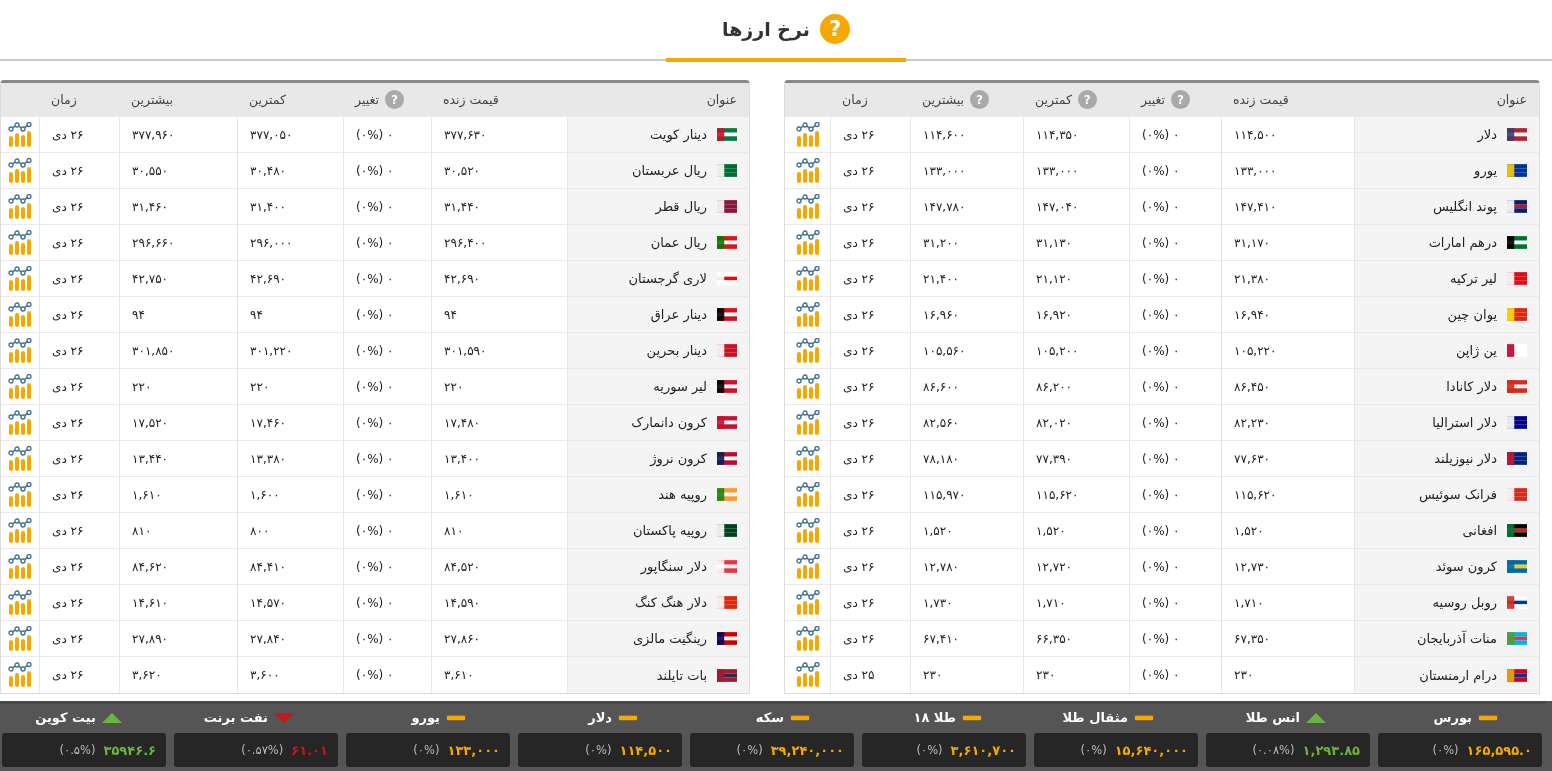  Describe the element at coordinates (1452, 717) in the screenshot. I see `ticker-label: بورس` at that location.